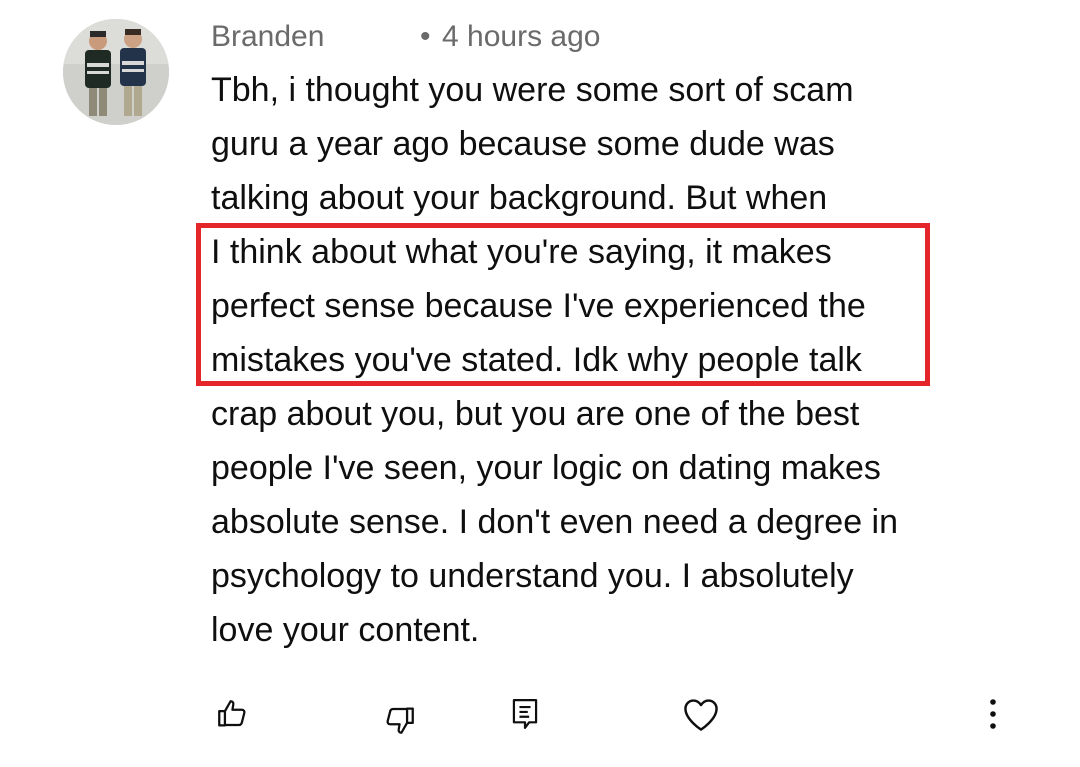  I want to click on comment-line: talking about your background. But when, so click(519, 198).